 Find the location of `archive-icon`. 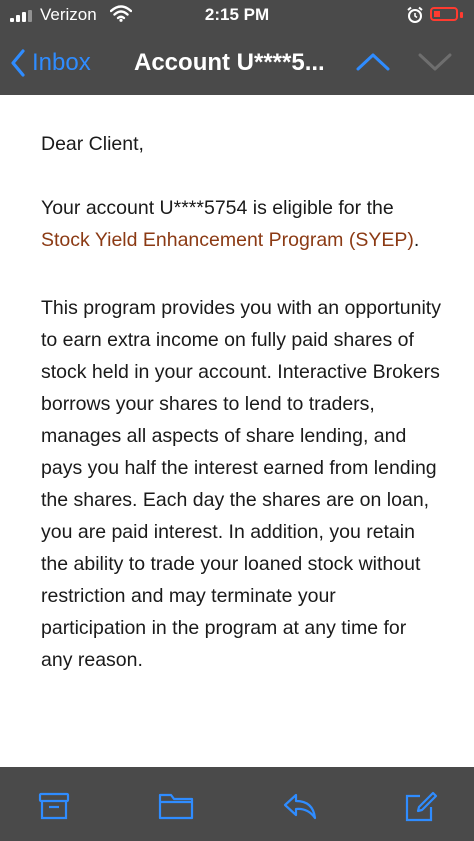

archive-icon is located at coordinates (54, 806).